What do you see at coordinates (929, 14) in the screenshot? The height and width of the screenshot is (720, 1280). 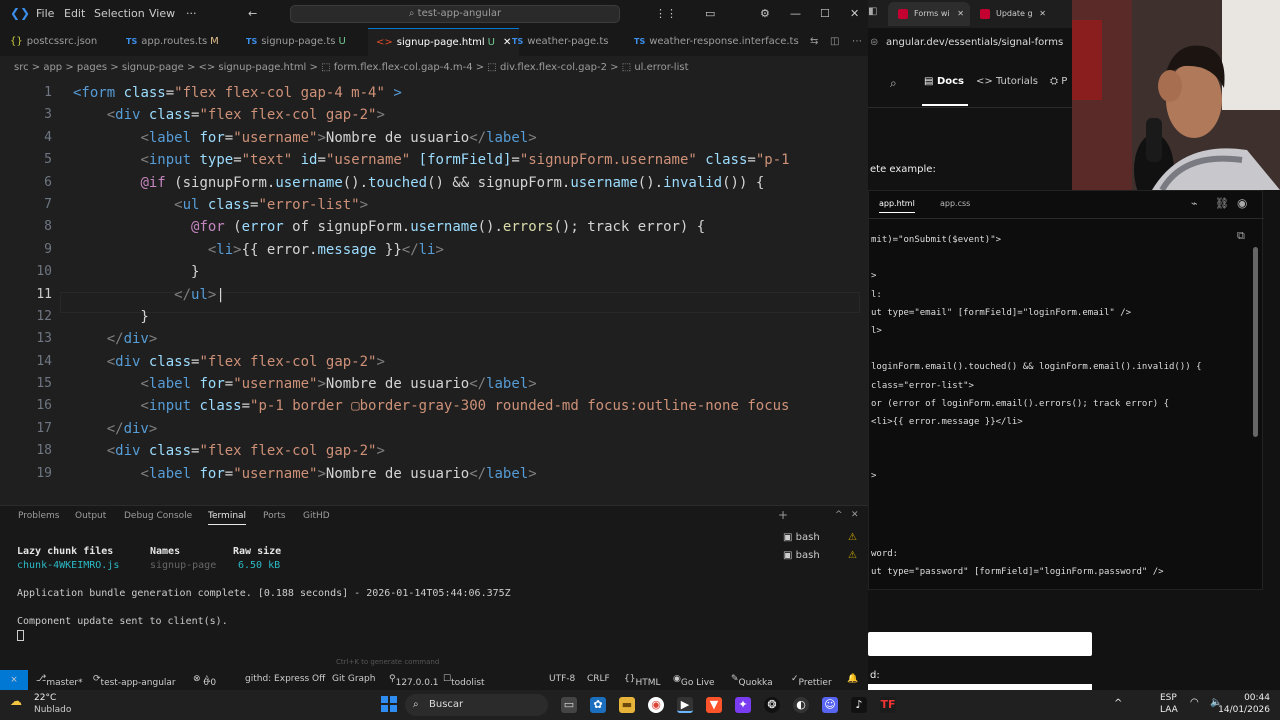 I see `browser-tab-forms: Forms wi ✕` at bounding box center [929, 14].